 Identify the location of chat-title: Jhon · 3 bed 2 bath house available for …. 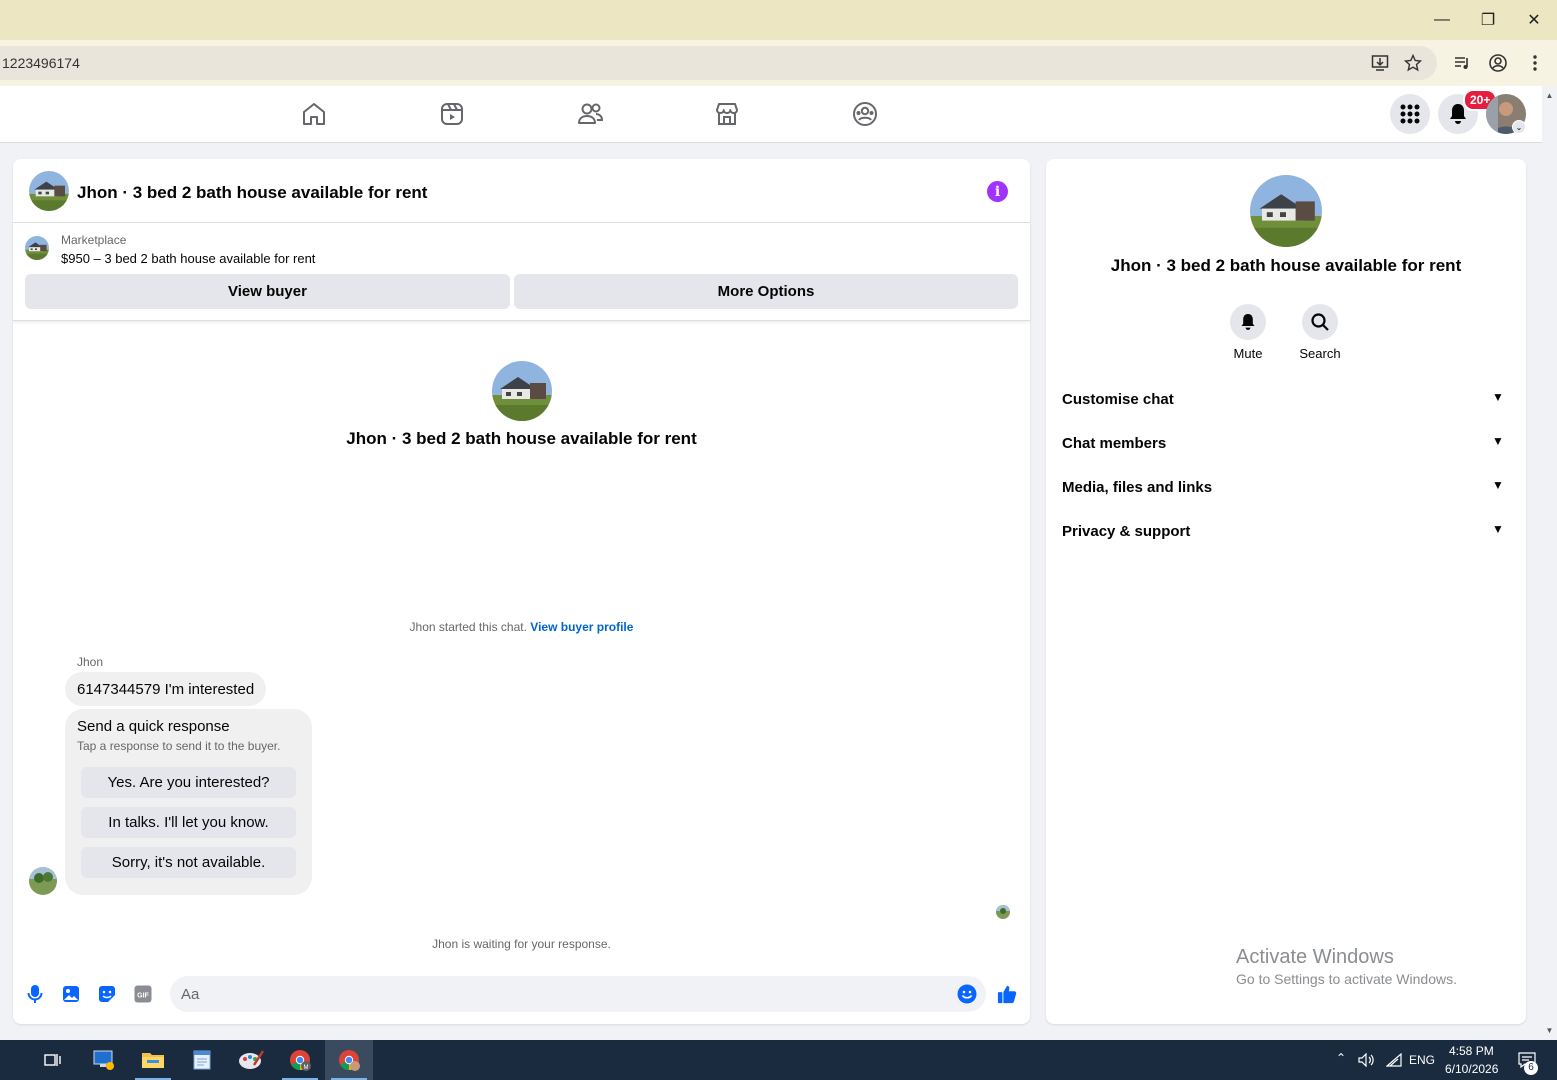
(252, 193).